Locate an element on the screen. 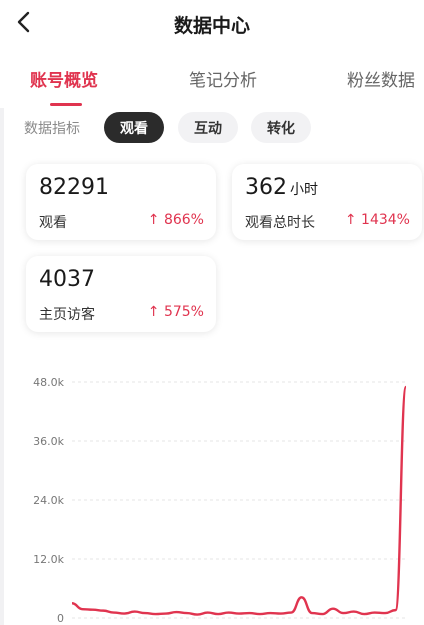 Image resolution: width=424 pixels, height=625 pixels. y-tick-label: 48.0k is located at coordinates (48, 382).